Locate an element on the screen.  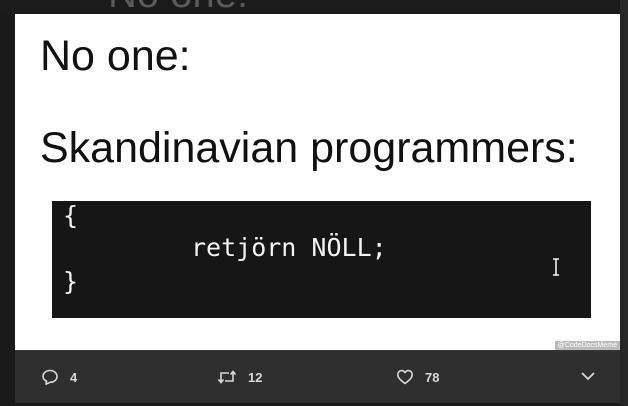
code-open-brace: { is located at coordinates (71, 215).